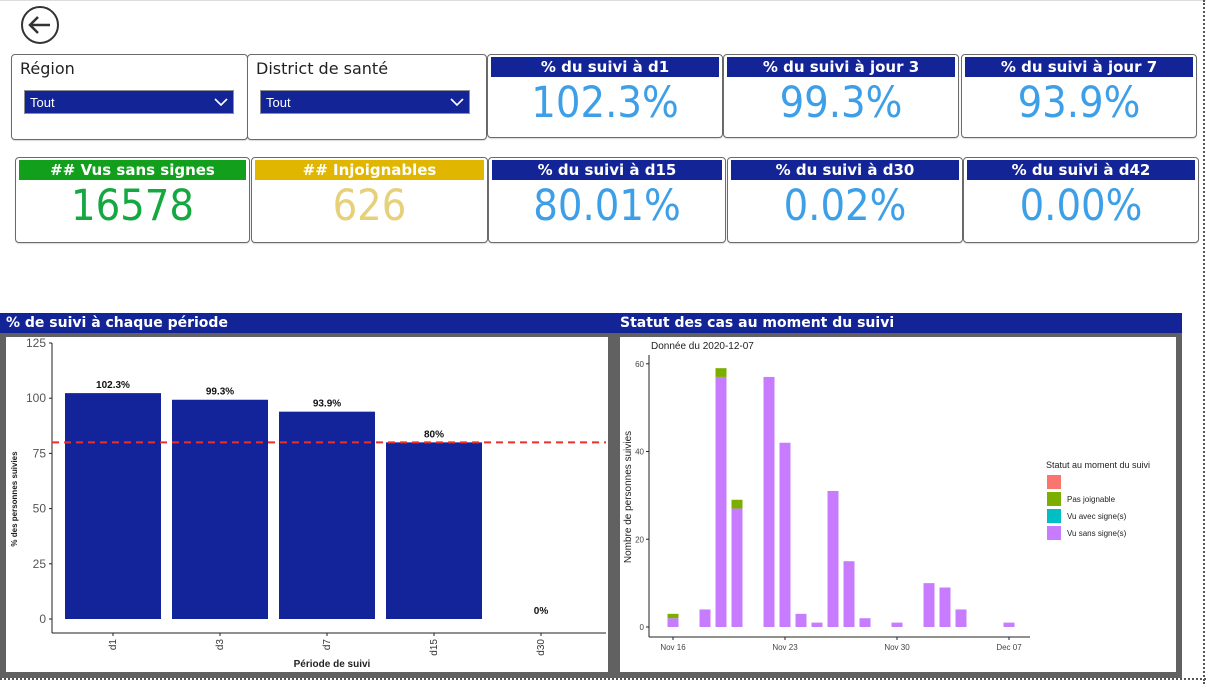  Describe the element at coordinates (365, 102) in the screenshot. I see `district-dropdown: Tout` at that location.